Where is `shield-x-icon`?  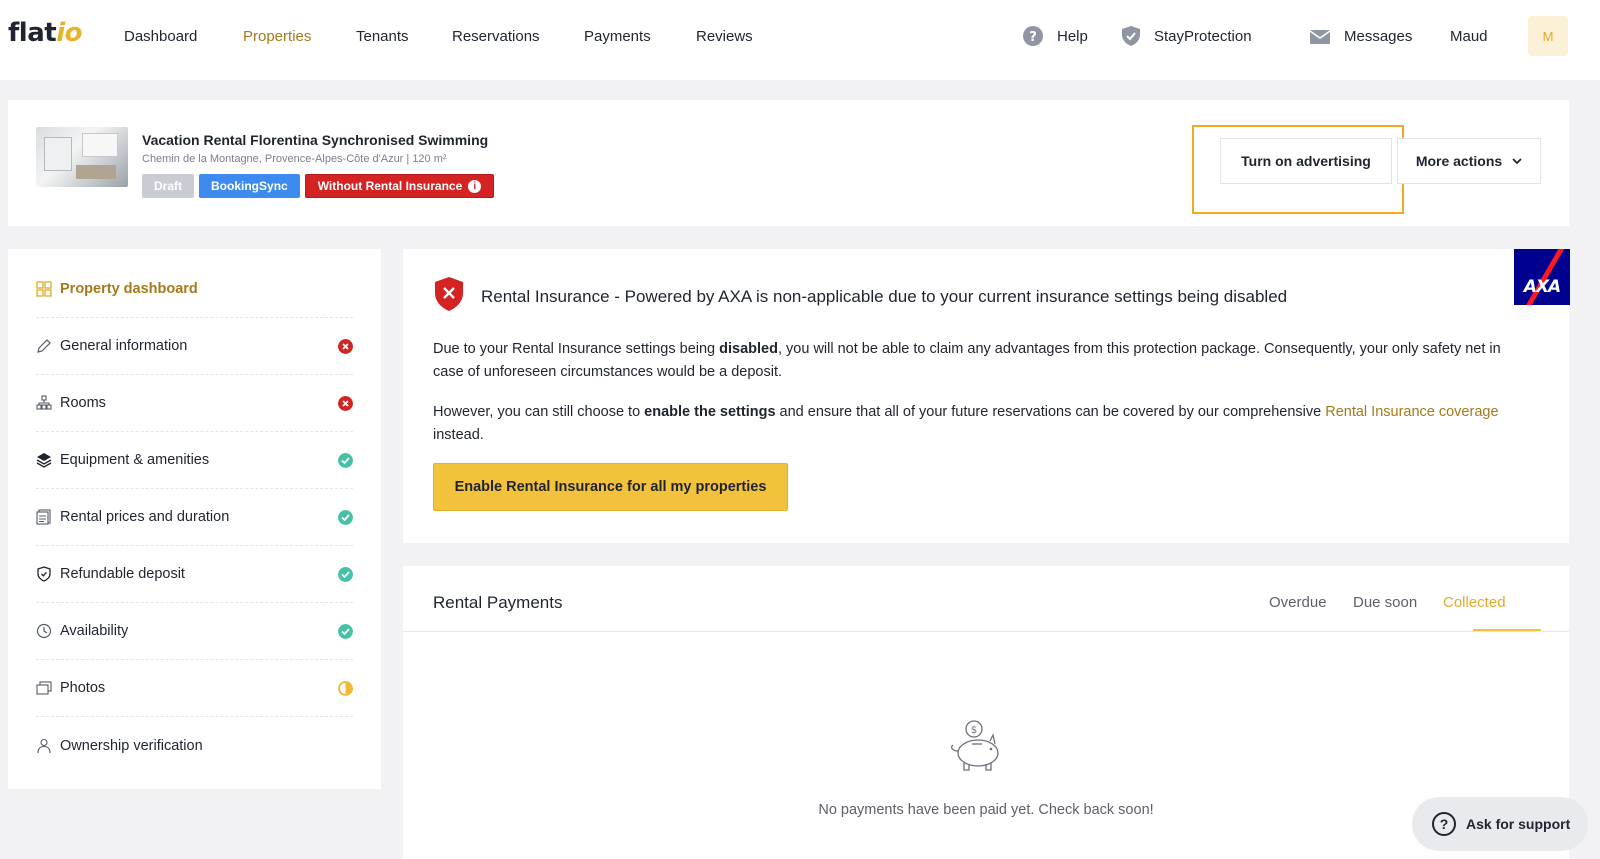
shield-x-icon is located at coordinates (449, 294).